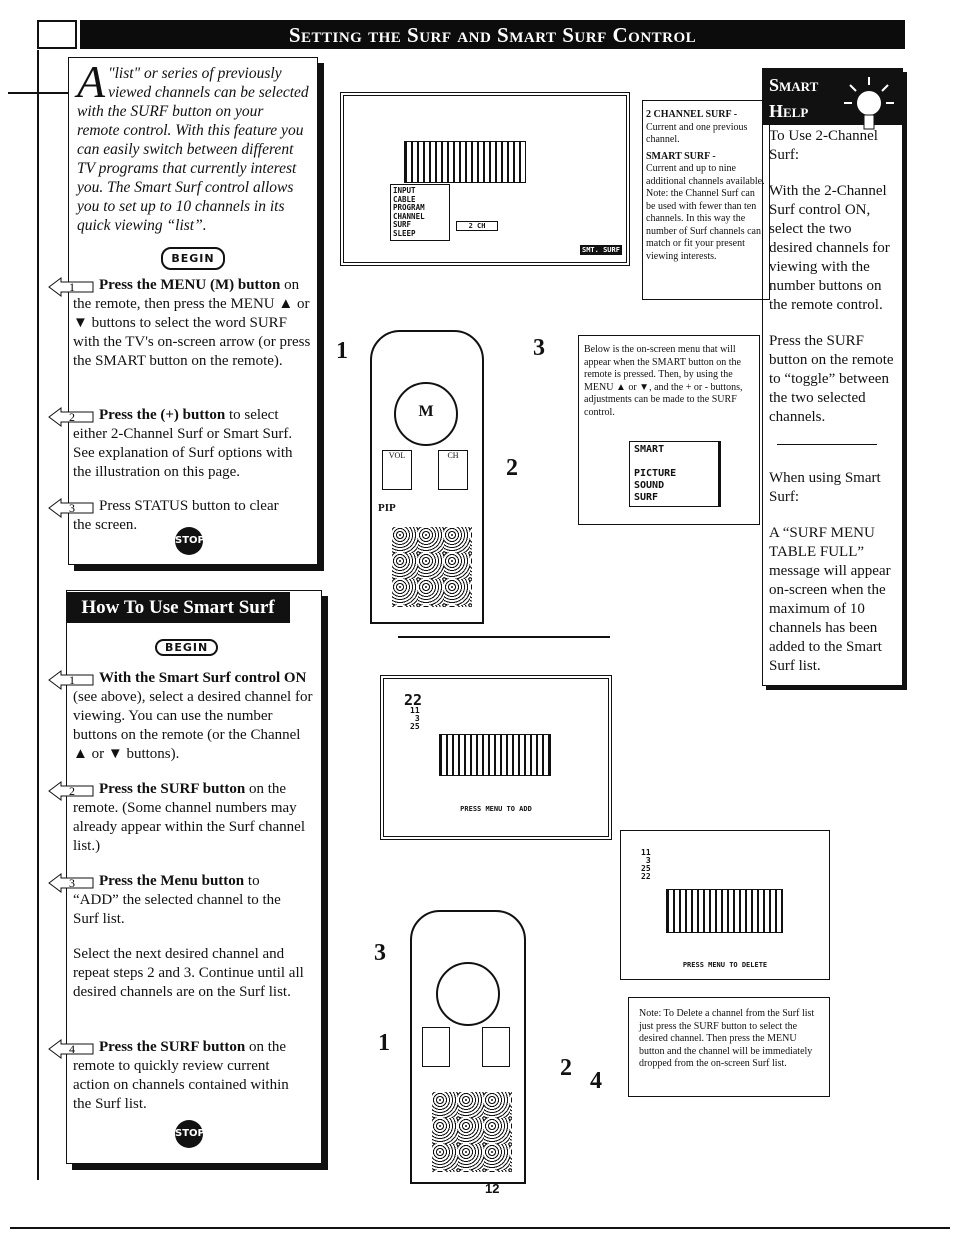 This screenshot has height=1254, width=954. Describe the element at coordinates (193, 258) in the screenshot. I see `begin-badge: BEGIN` at that location.